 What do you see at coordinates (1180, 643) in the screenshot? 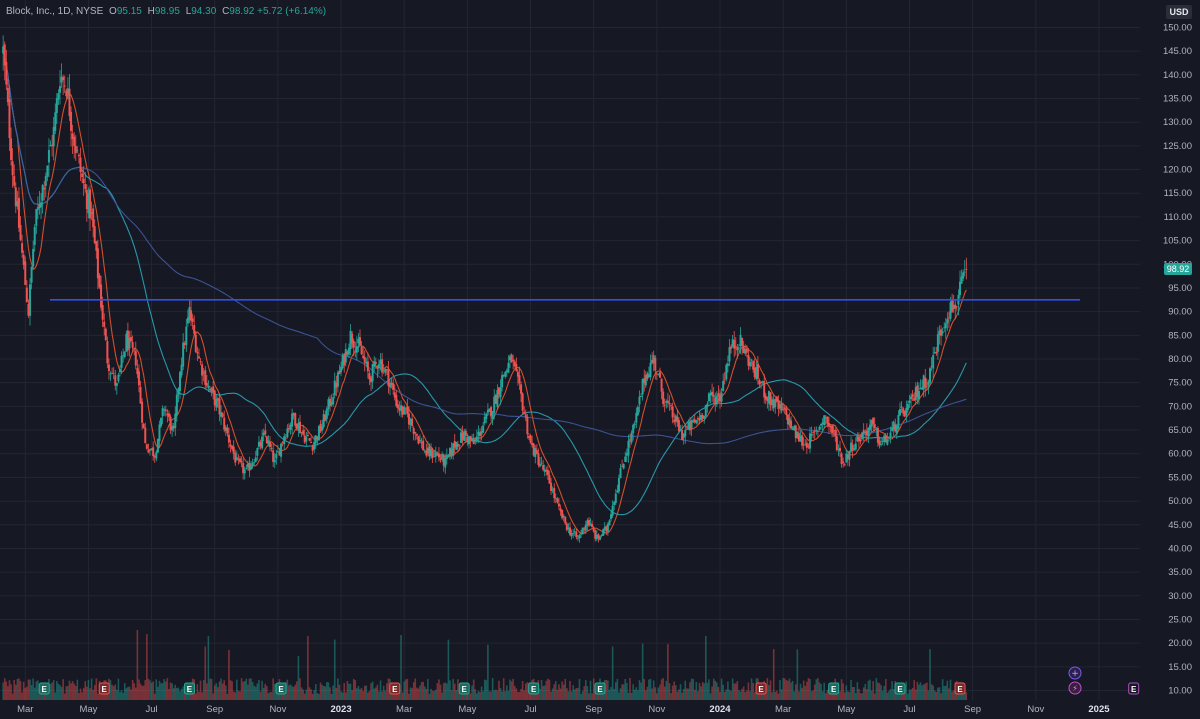
I see `y-axis-label: 20.00` at bounding box center [1180, 643].